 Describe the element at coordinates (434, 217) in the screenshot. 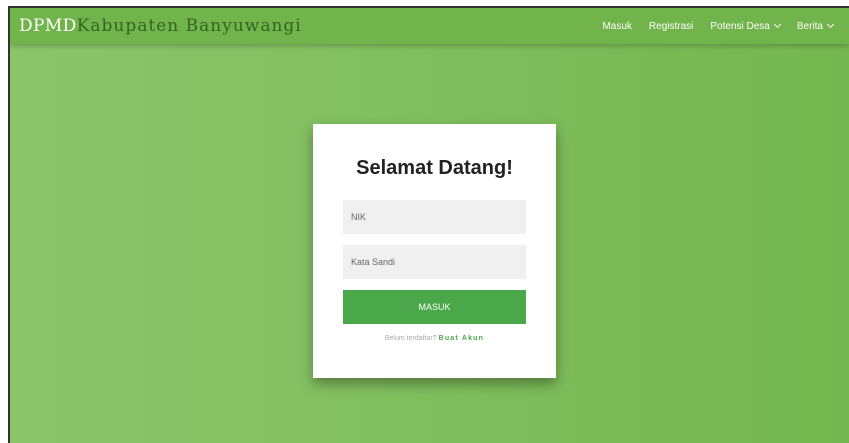

I see `nik-input` at that location.